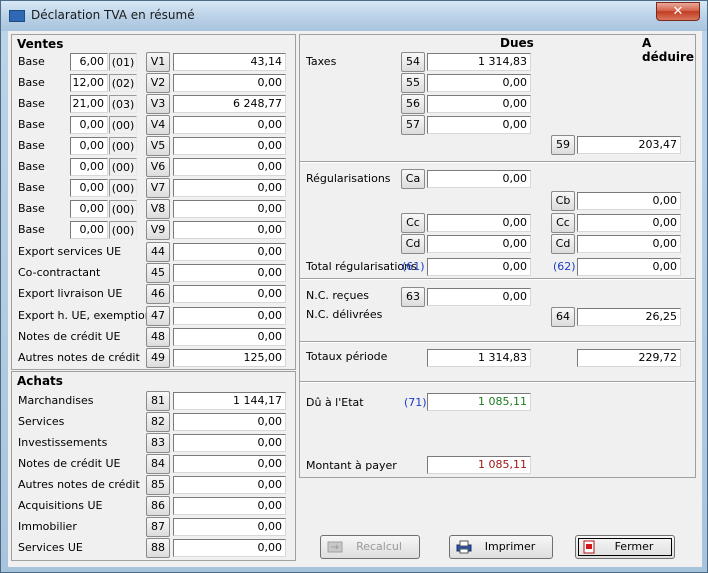  I want to click on ventes-code-button: 48, so click(158, 336).